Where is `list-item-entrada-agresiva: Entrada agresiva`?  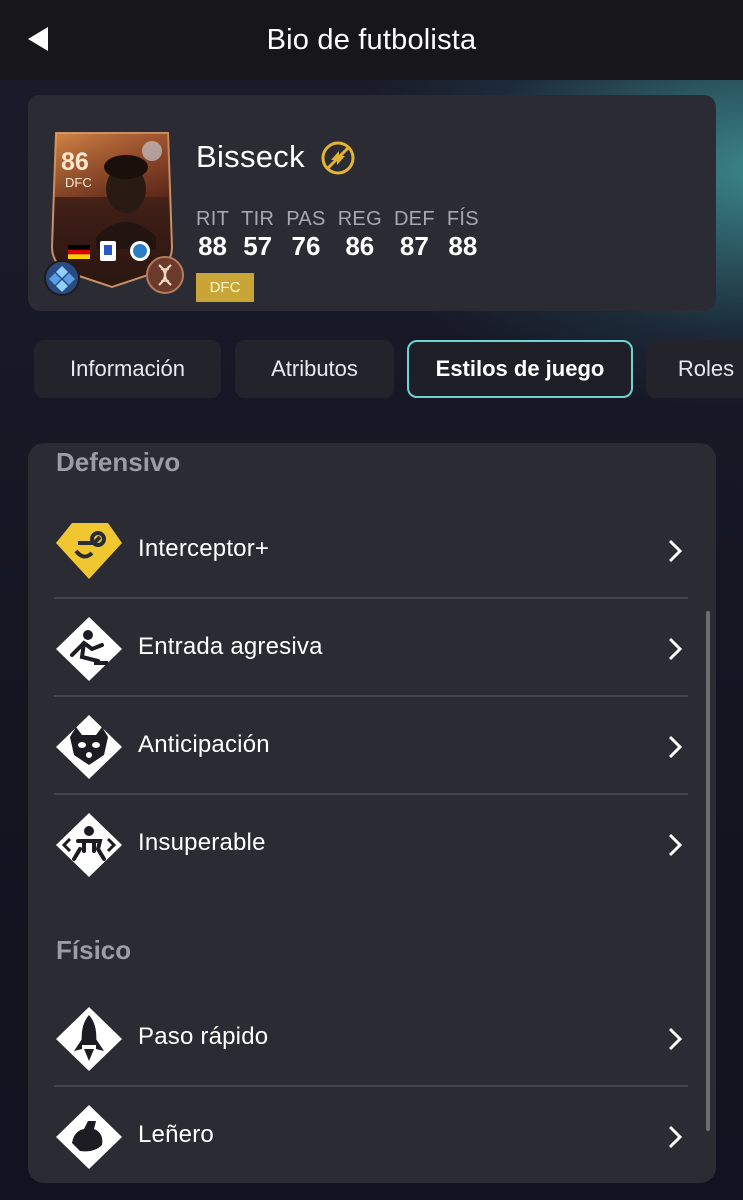
list-item-entrada-agresiva: Entrada agresiva is located at coordinates (371, 648).